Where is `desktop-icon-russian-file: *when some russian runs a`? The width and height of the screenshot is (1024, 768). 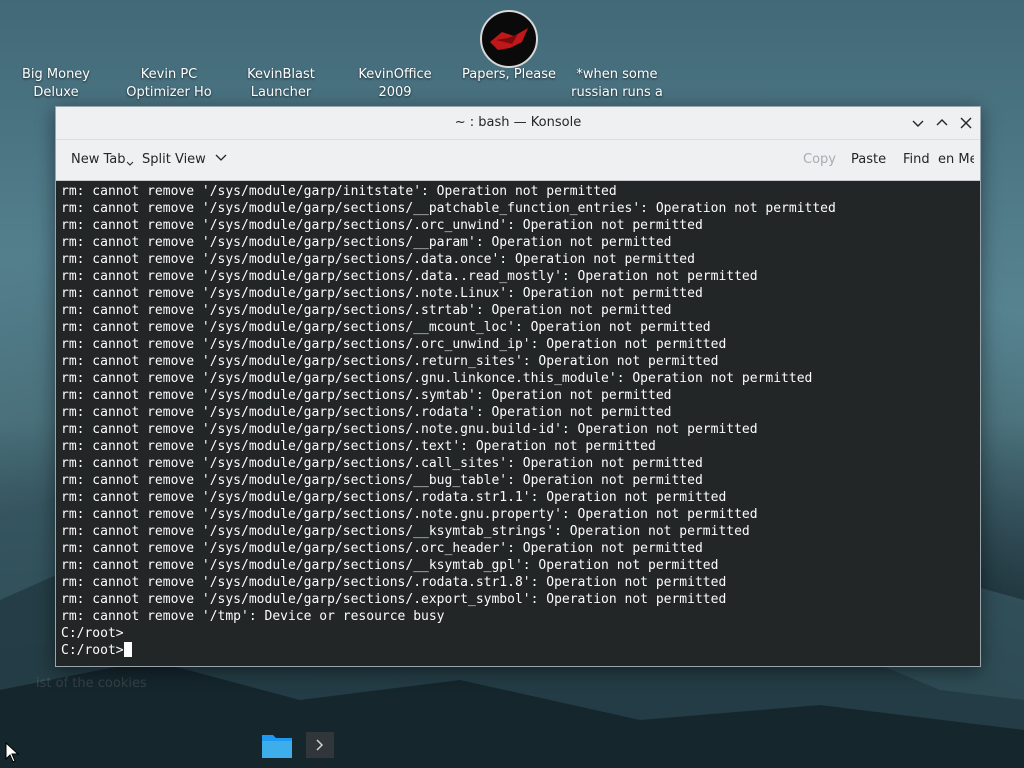
desktop-icon-russian-file: *when some russian runs a is located at coordinates (617, 55).